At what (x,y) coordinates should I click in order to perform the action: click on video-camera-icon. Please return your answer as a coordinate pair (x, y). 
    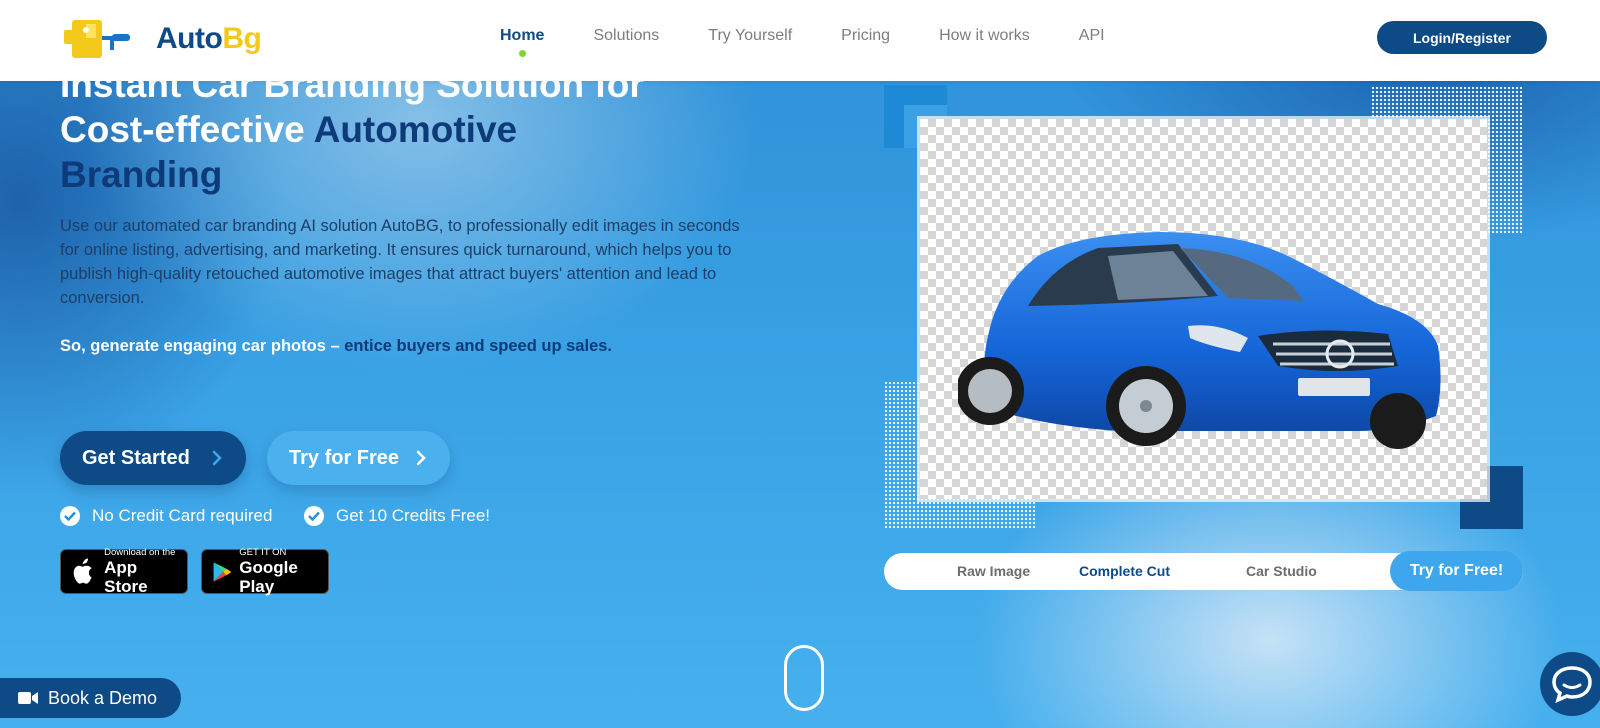
    Looking at the image, I should click on (28, 698).